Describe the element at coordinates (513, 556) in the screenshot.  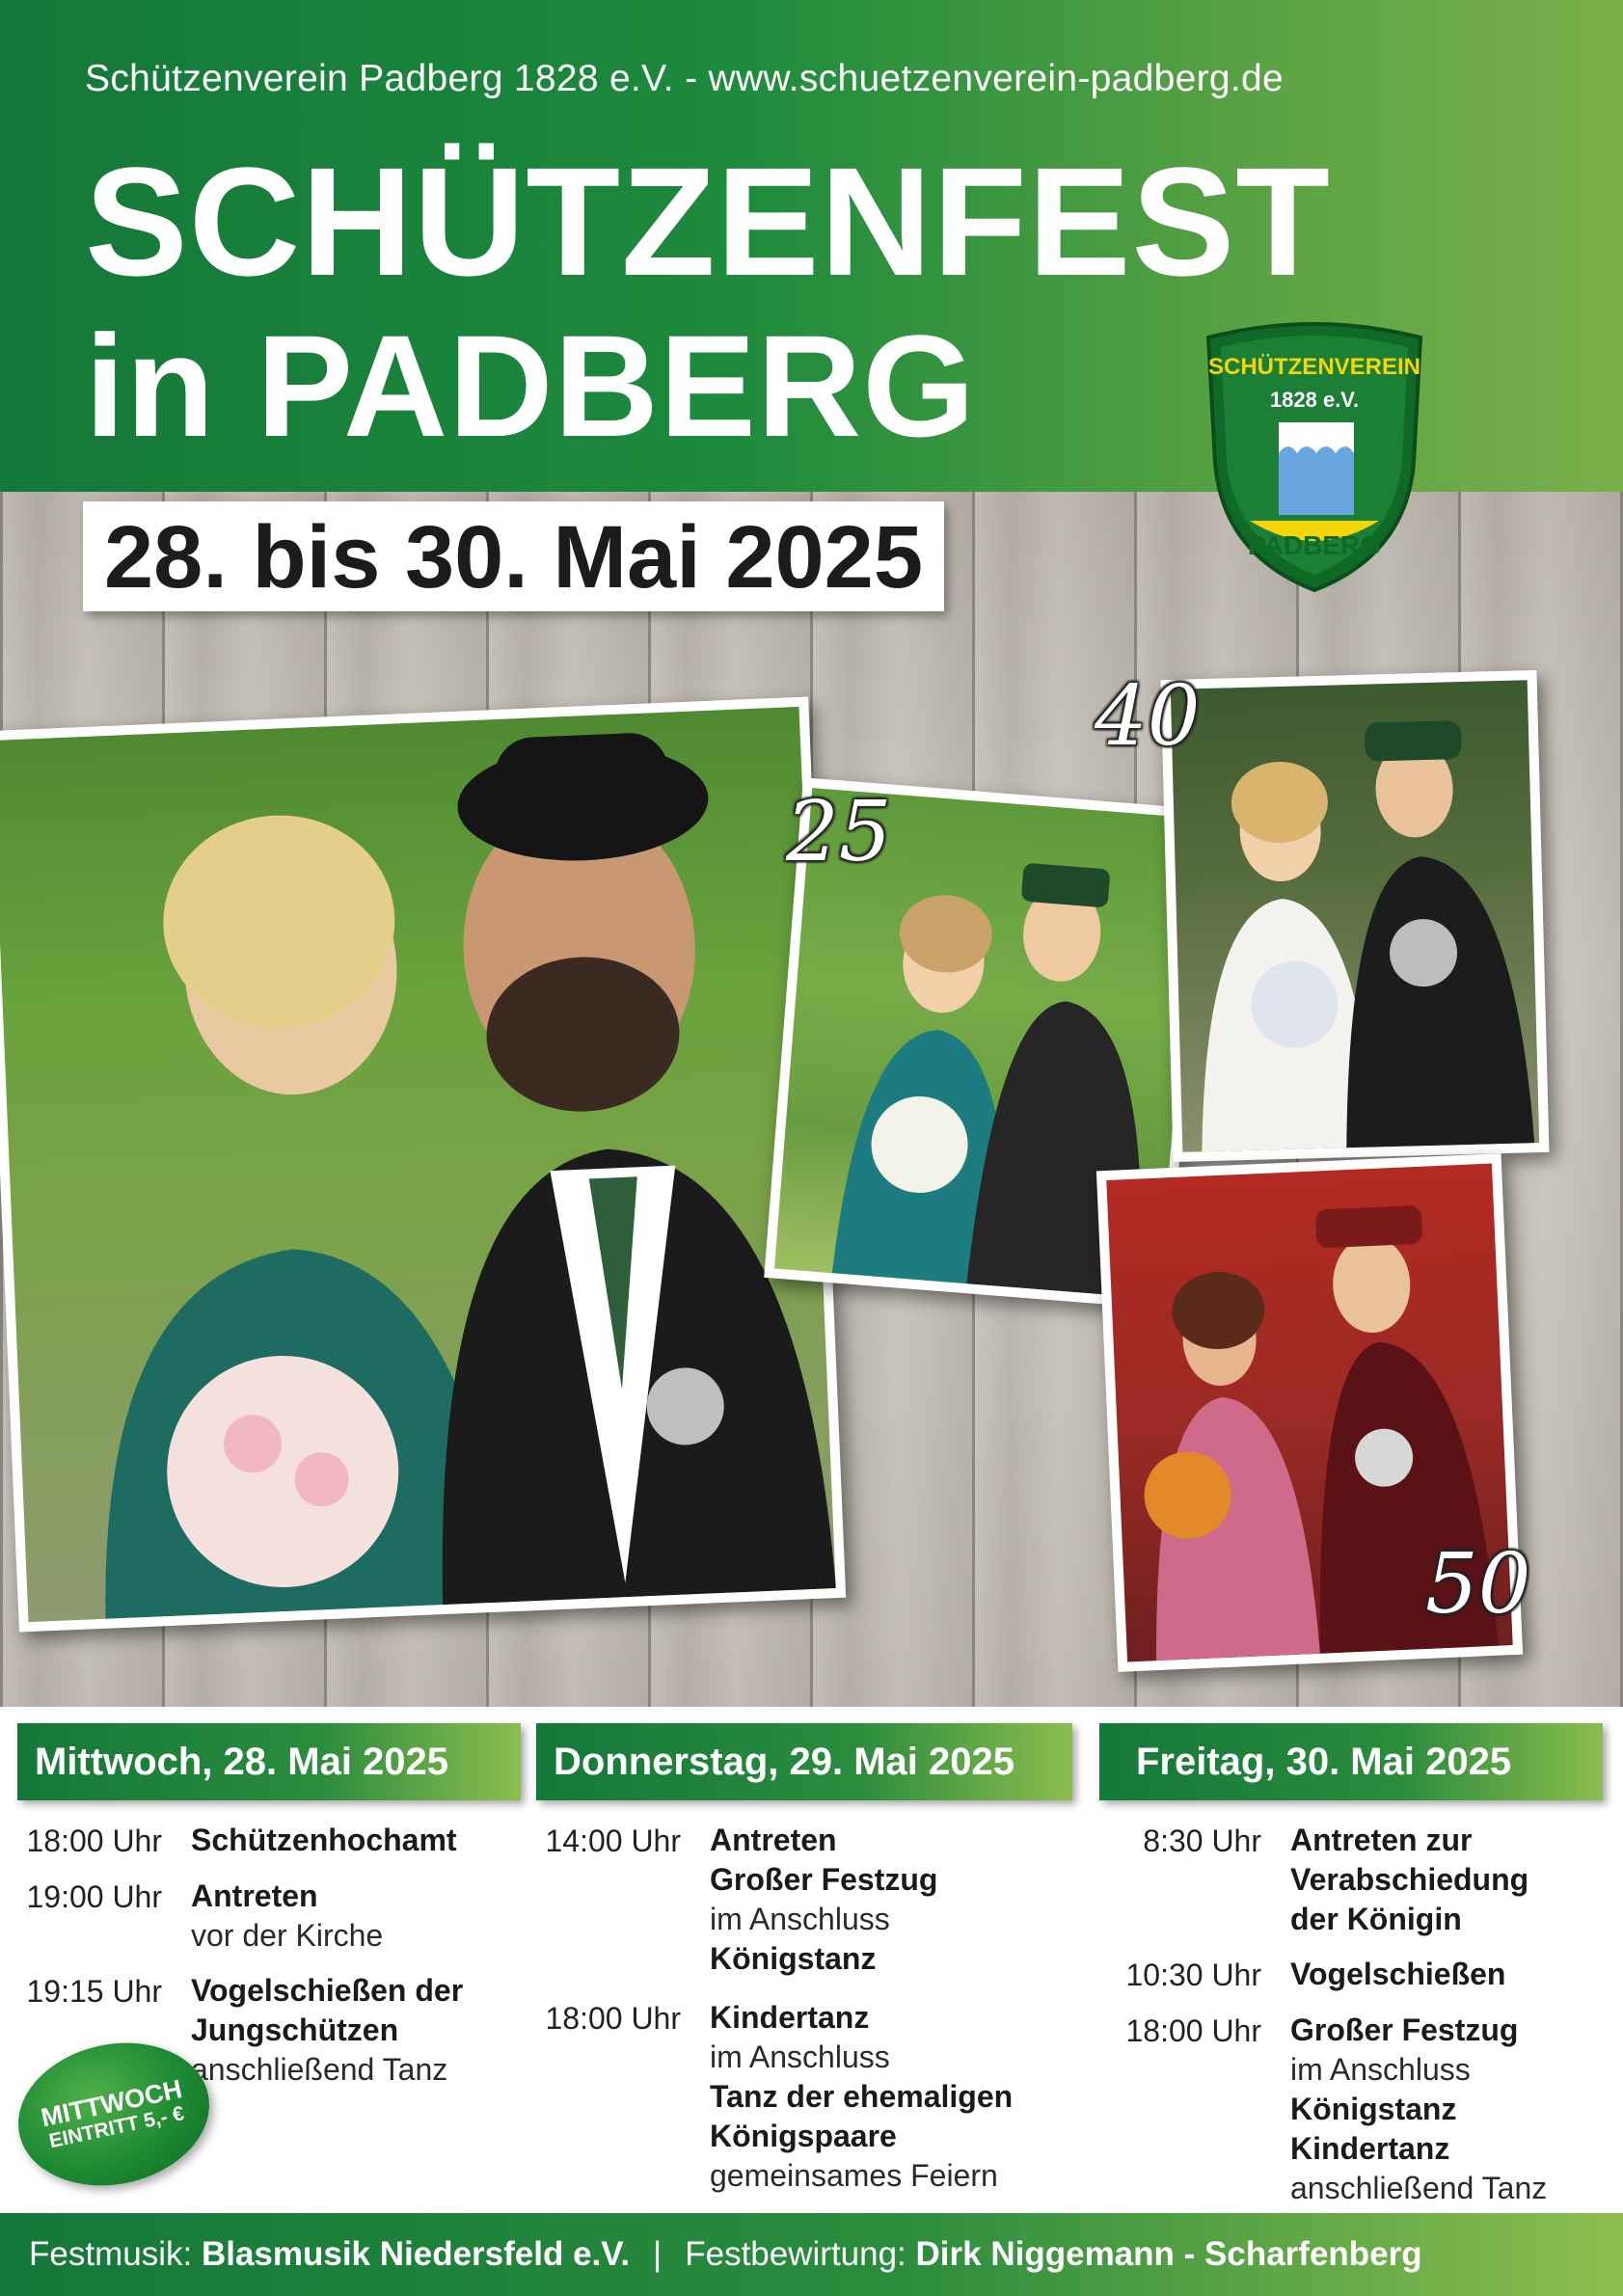
I see `date-range: 28. bis 30. Mai 2025` at that location.